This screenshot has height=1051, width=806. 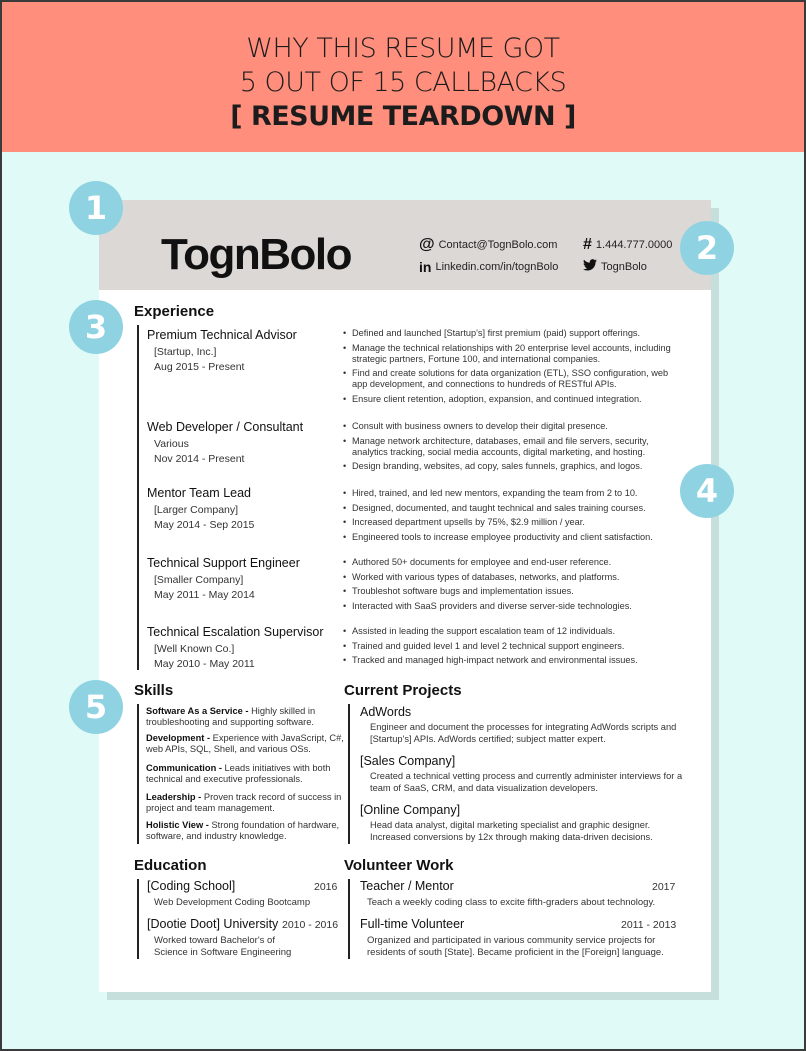 What do you see at coordinates (587, 244) in the screenshot?
I see `hash-icon: #` at bounding box center [587, 244].